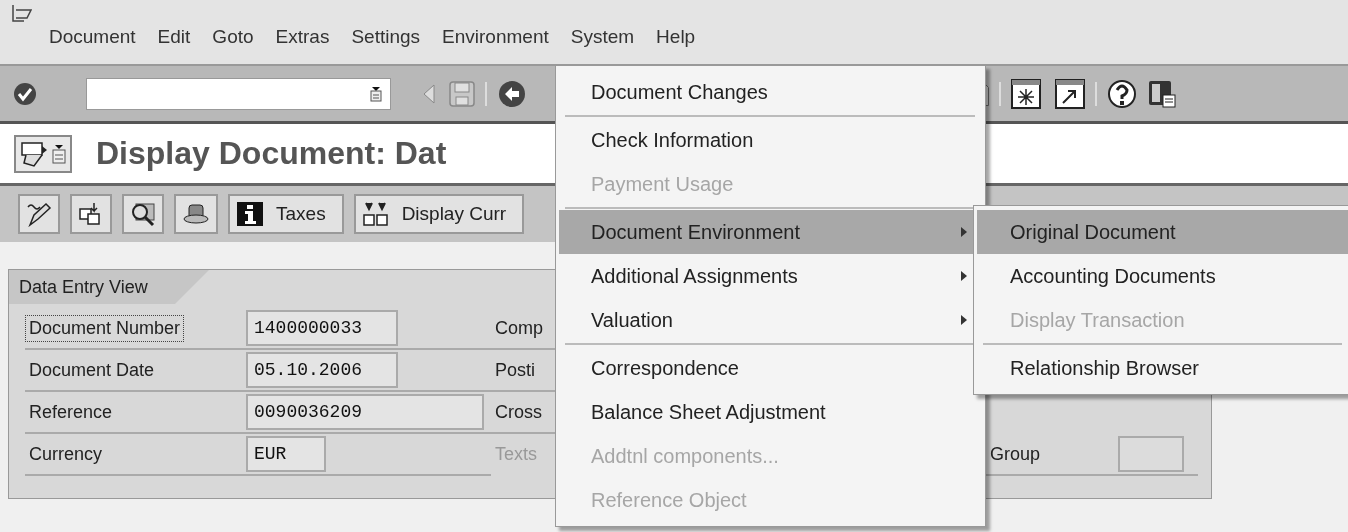 The height and width of the screenshot is (532, 1348). What do you see at coordinates (495, 37) in the screenshot?
I see `menu-entry: Environment` at bounding box center [495, 37].